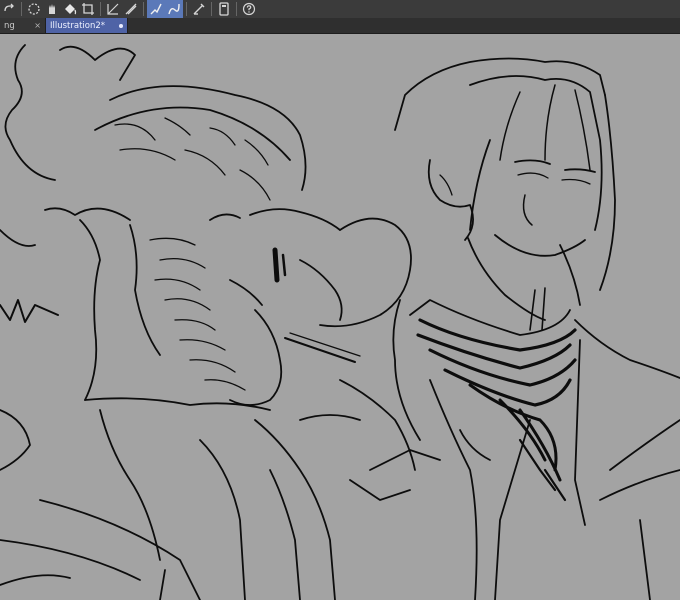 The width and height of the screenshot is (680, 600). What do you see at coordinates (340, 9) in the screenshot?
I see `top-toolbar` at bounding box center [340, 9].